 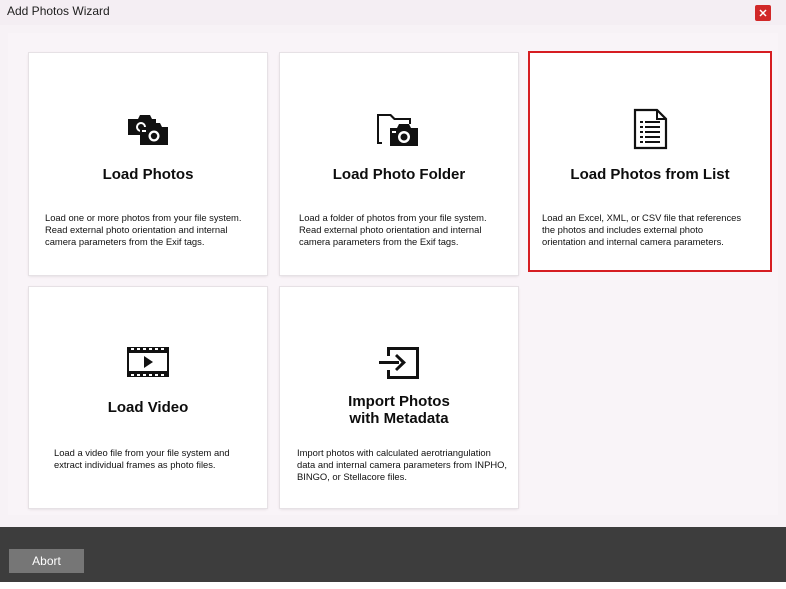 I want to click on close-icon, so click(x=763, y=13).